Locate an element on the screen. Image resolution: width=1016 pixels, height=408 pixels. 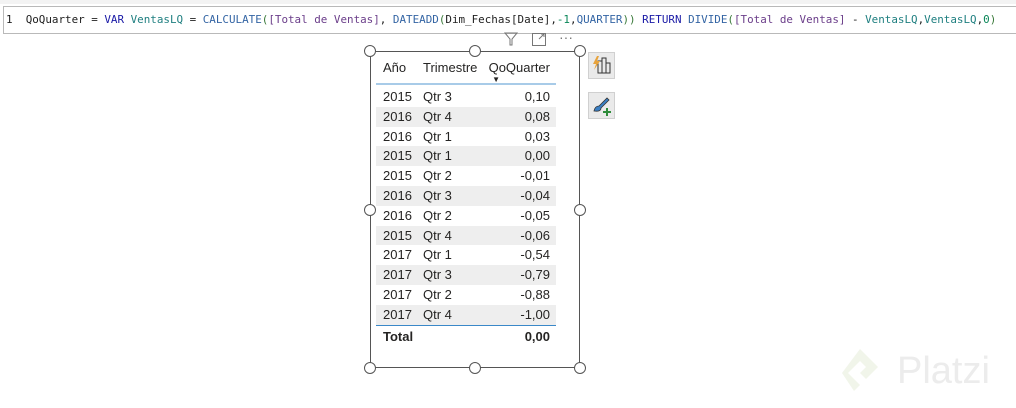
cell-qoquarter: -1,00 is located at coordinates (535, 314).